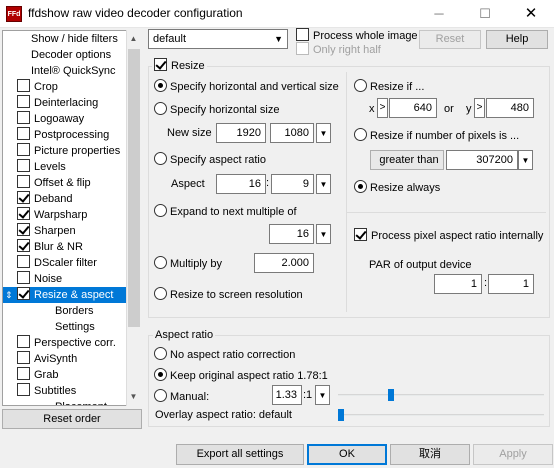 The height and width of the screenshot is (468, 554). What do you see at coordinates (479, 108) in the screenshot?
I see `y-operator-button: >` at bounding box center [479, 108].